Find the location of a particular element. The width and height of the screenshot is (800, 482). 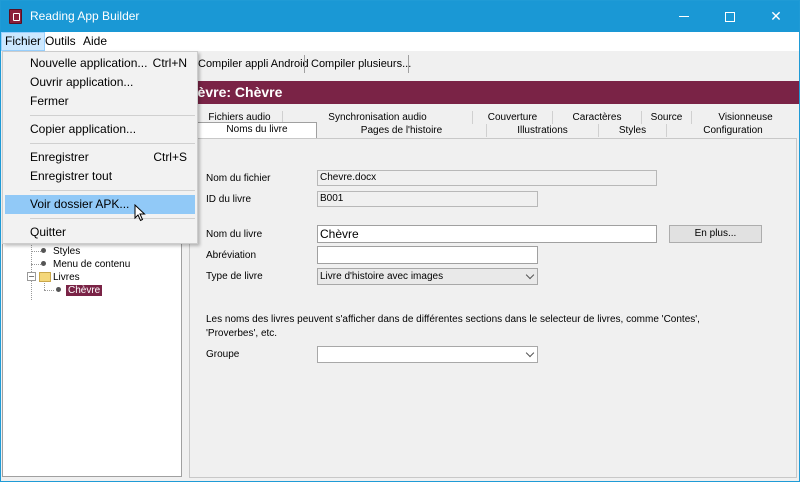

menu-save-all-label: Enregistrer tout is located at coordinates (71, 176).